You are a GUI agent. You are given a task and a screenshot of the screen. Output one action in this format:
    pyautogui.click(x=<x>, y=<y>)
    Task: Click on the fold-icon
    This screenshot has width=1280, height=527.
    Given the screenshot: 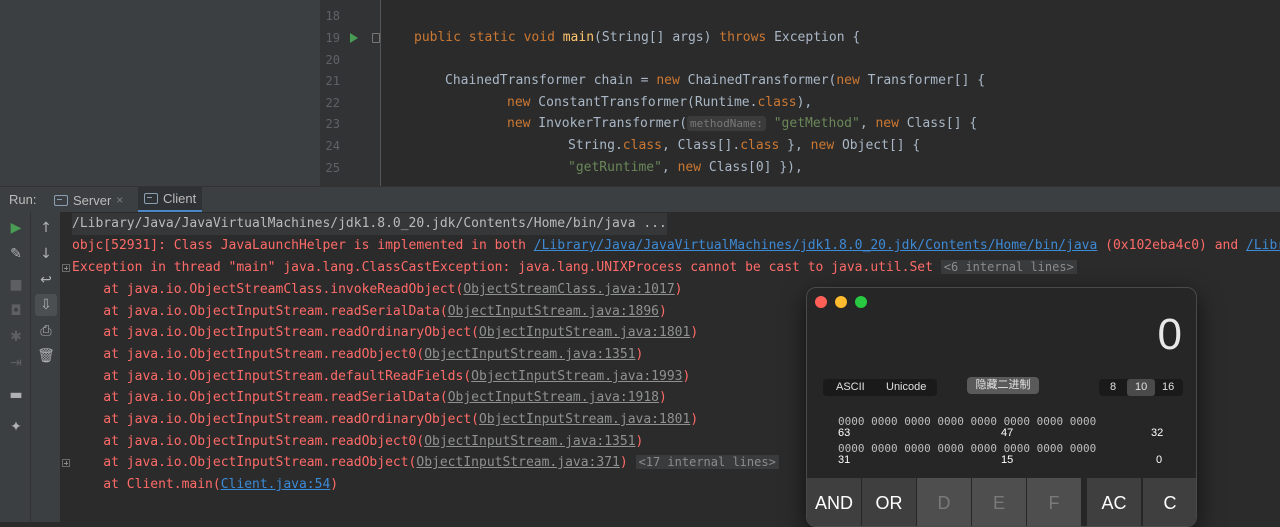 What is the action you would take?
    pyautogui.click(x=376, y=38)
    